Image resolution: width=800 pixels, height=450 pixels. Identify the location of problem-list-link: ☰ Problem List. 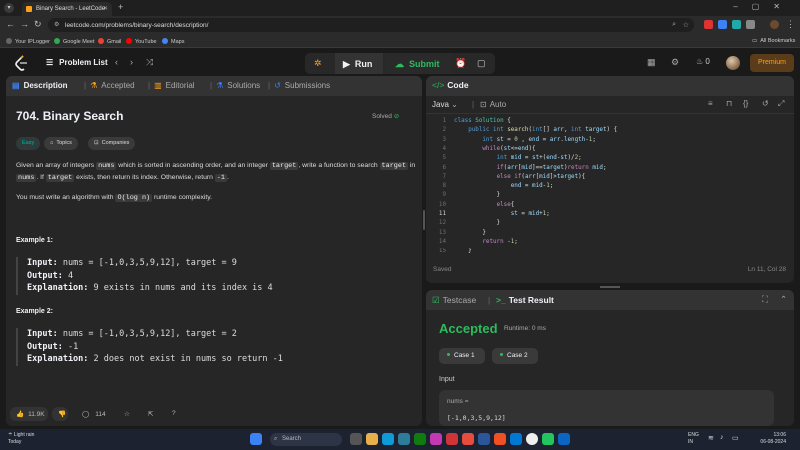
(77, 62).